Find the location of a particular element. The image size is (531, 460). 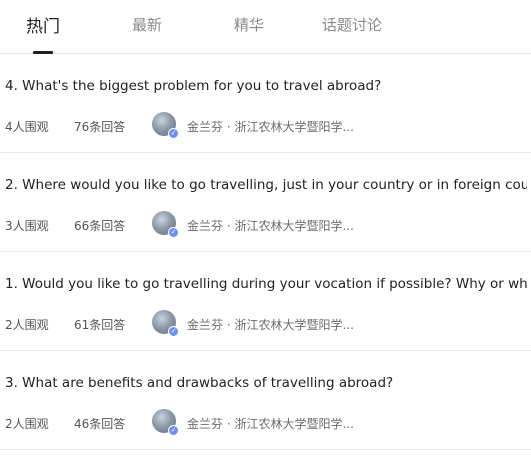

tab-featured: 精华 is located at coordinates (249, 24).